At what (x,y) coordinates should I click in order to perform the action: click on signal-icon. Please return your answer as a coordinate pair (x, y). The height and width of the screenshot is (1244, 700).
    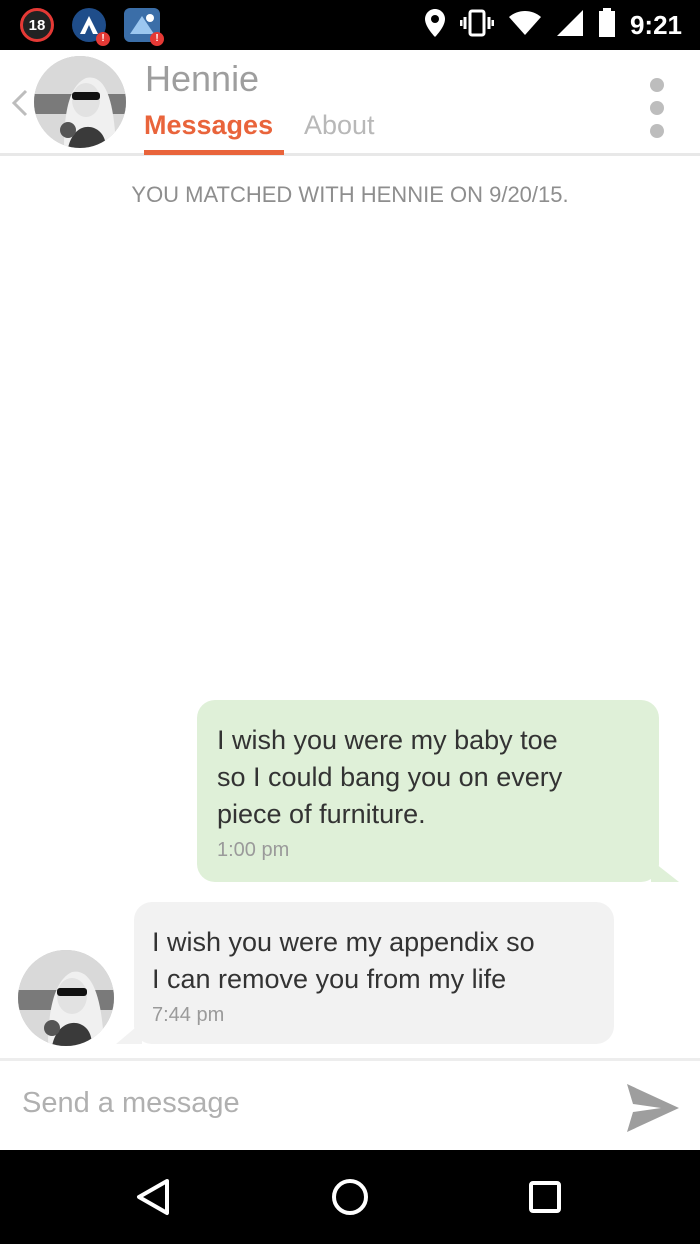
    Looking at the image, I should click on (570, 25).